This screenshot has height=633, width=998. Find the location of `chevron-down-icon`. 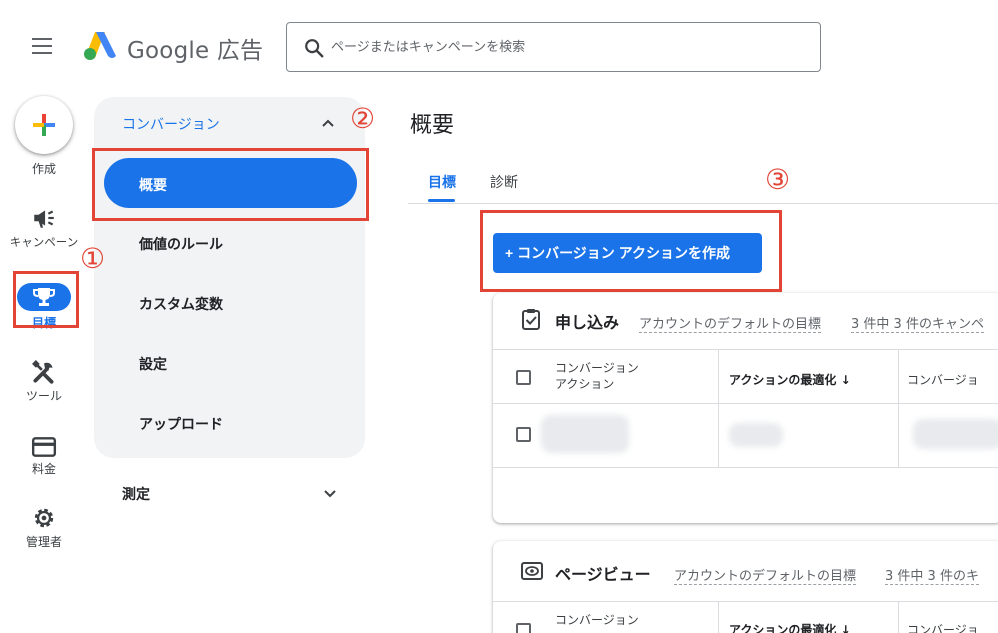

chevron-down-icon is located at coordinates (330, 493).